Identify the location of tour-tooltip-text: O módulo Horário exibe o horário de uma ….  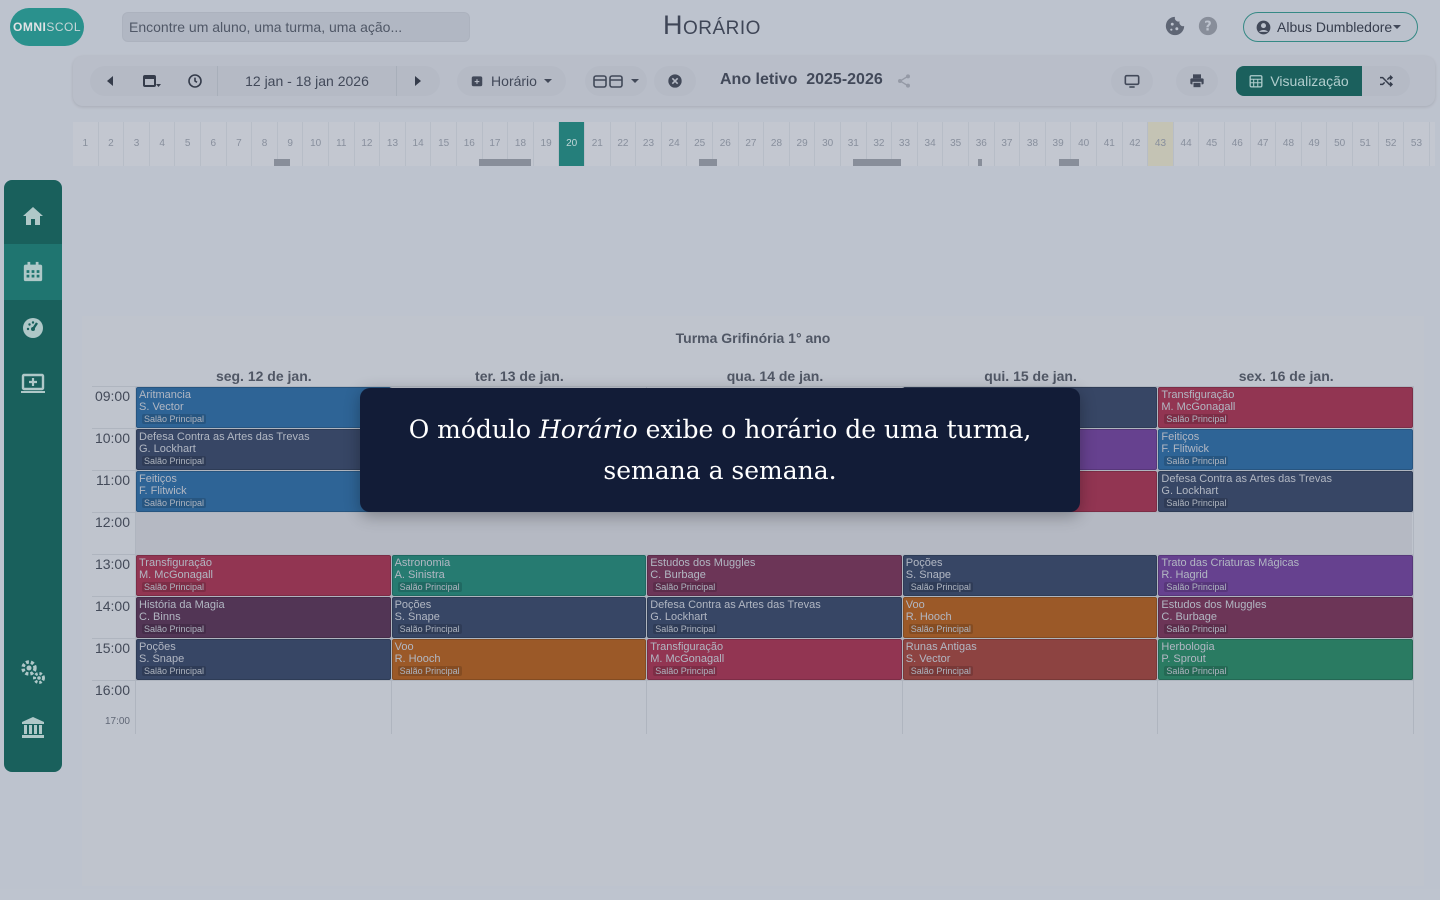
(720, 450).